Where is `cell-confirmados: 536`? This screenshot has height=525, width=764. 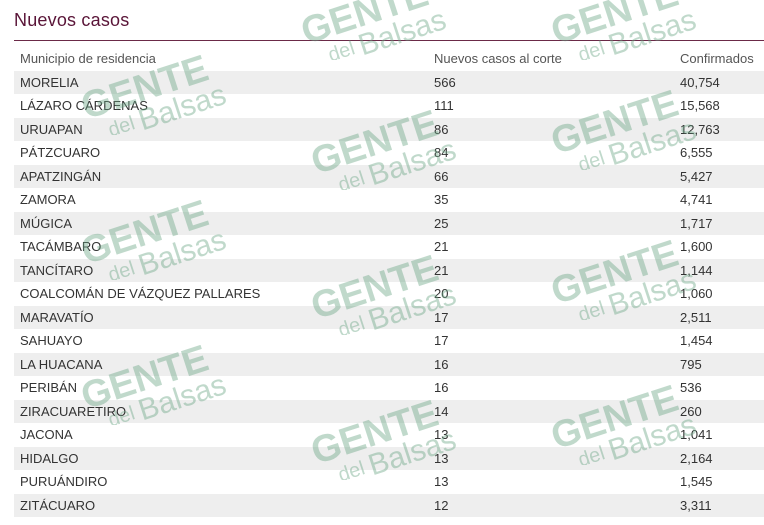 cell-confirmados: 536 is located at coordinates (691, 387).